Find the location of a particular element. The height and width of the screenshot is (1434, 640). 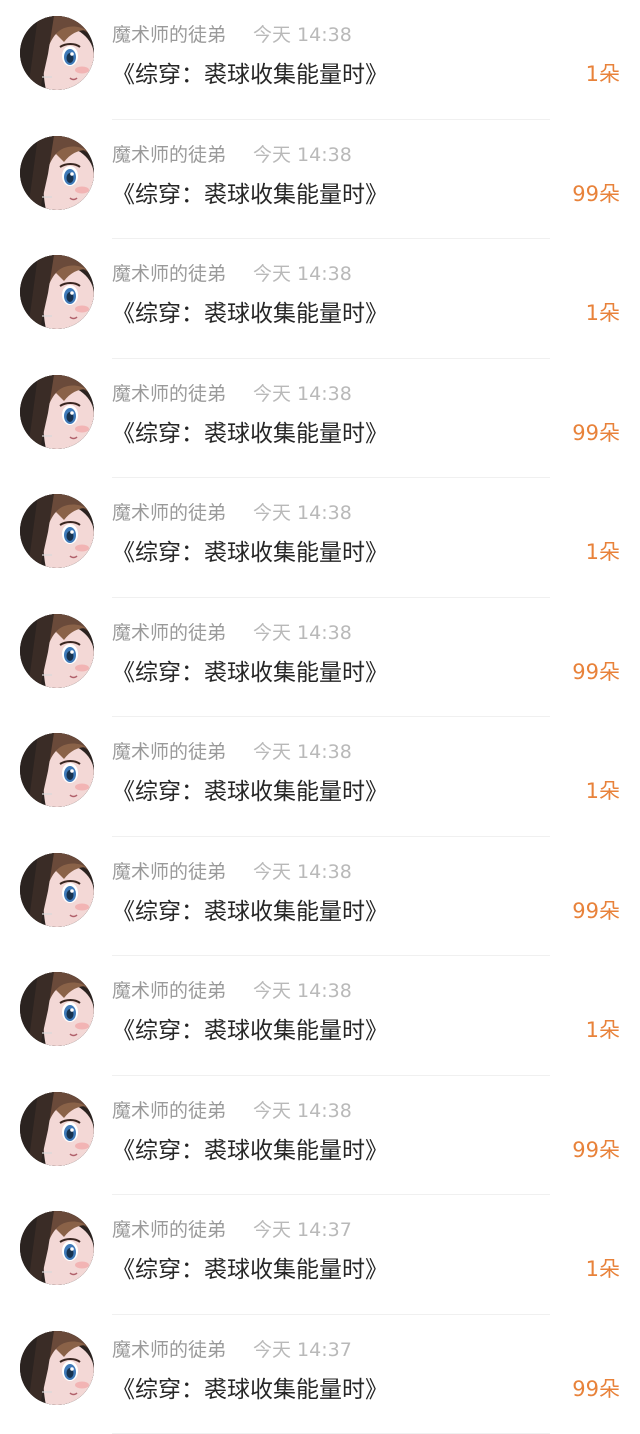

list-item: 魔术师的徒弟 今天 14:37 《综穿：裘球收集能量时》 1朵 is located at coordinates (320, 1255).